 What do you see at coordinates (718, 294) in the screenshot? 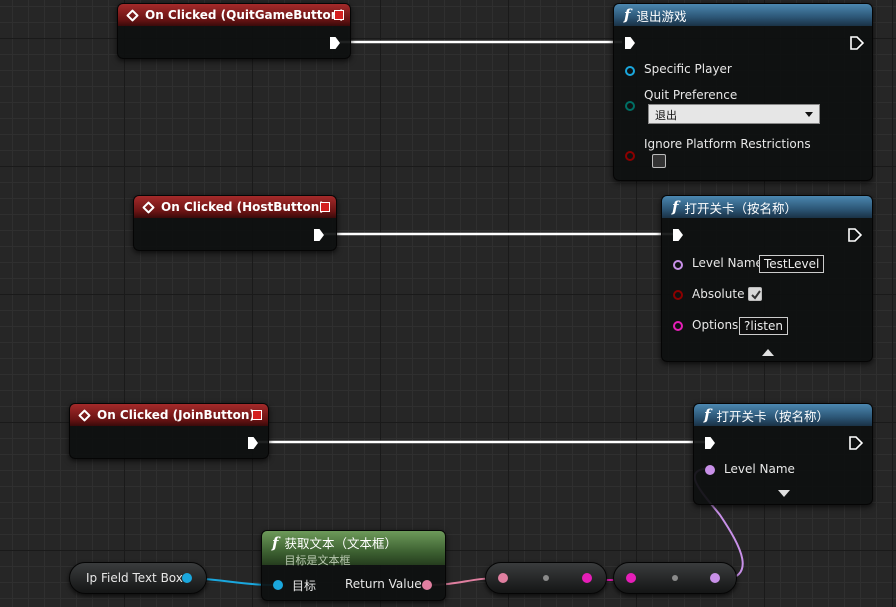
I see `pin-label-absolute: Absolute` at bounding box center [718, 294].